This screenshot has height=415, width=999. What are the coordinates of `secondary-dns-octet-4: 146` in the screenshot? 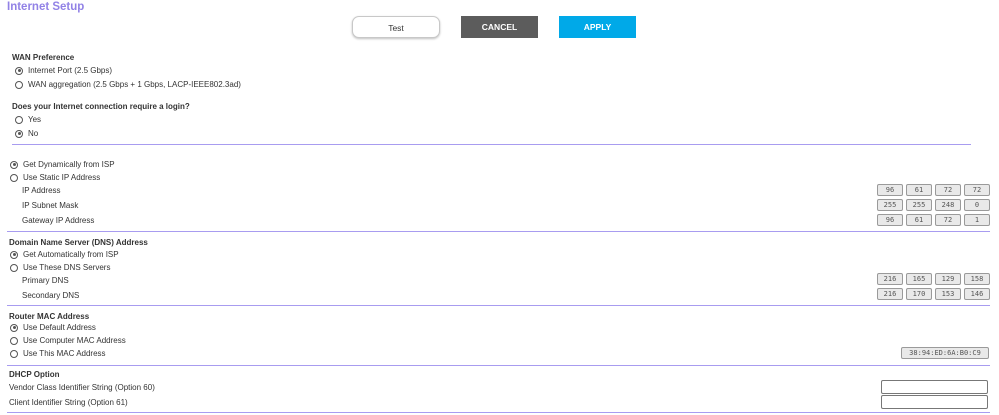 It's located at (977, 294).